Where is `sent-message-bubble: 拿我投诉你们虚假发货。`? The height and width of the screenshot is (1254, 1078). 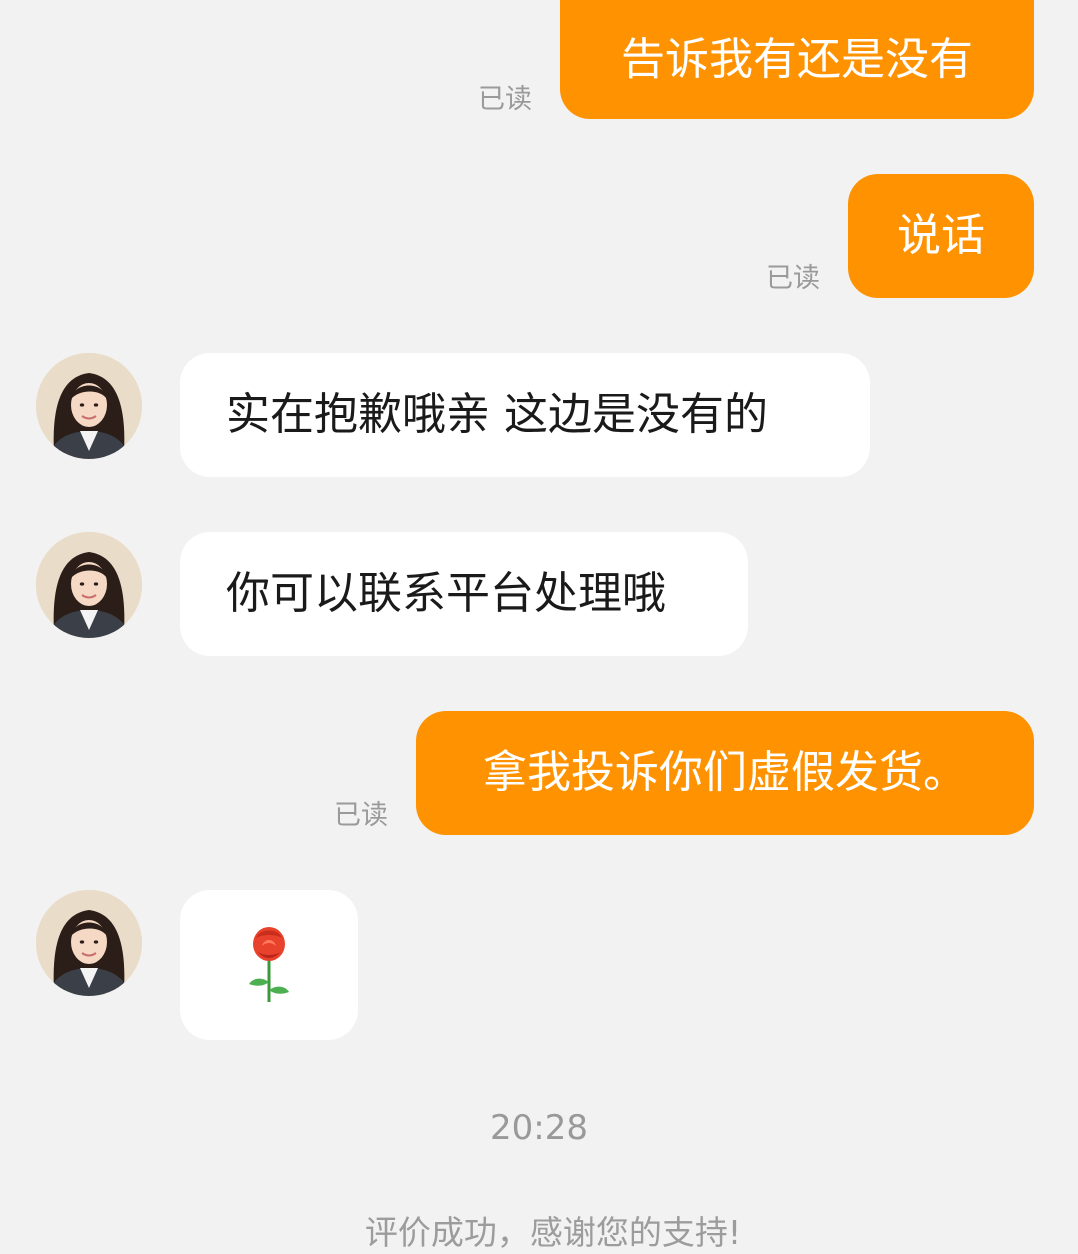 sent-message-bubble: 拿我投诉你们虚假发货。 is located at coordinates (725, 773).